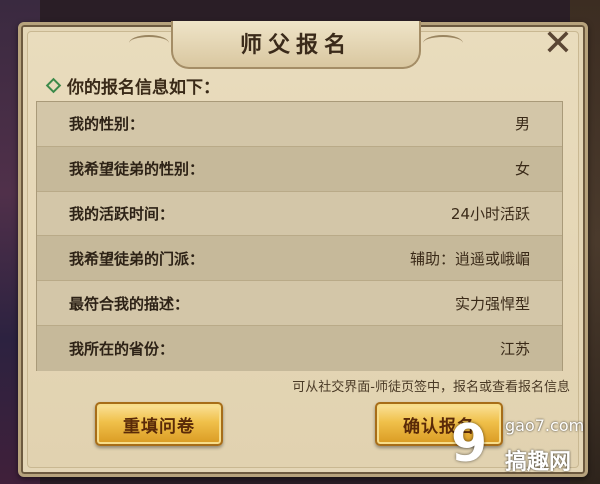  I want to click on table-row: 我希望徒弟的门派： 辅助：逍遥或峨嵋, so click(299, 259).